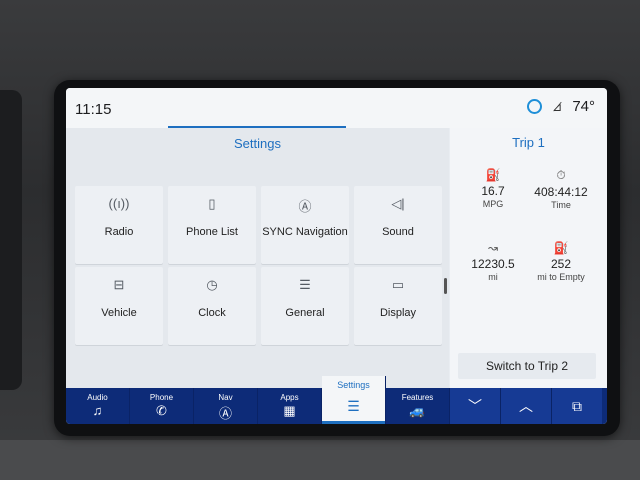 This screenshot has height=480, width=640. I want to click on fuel-economy-icon: ⛽, so click(493, 175).